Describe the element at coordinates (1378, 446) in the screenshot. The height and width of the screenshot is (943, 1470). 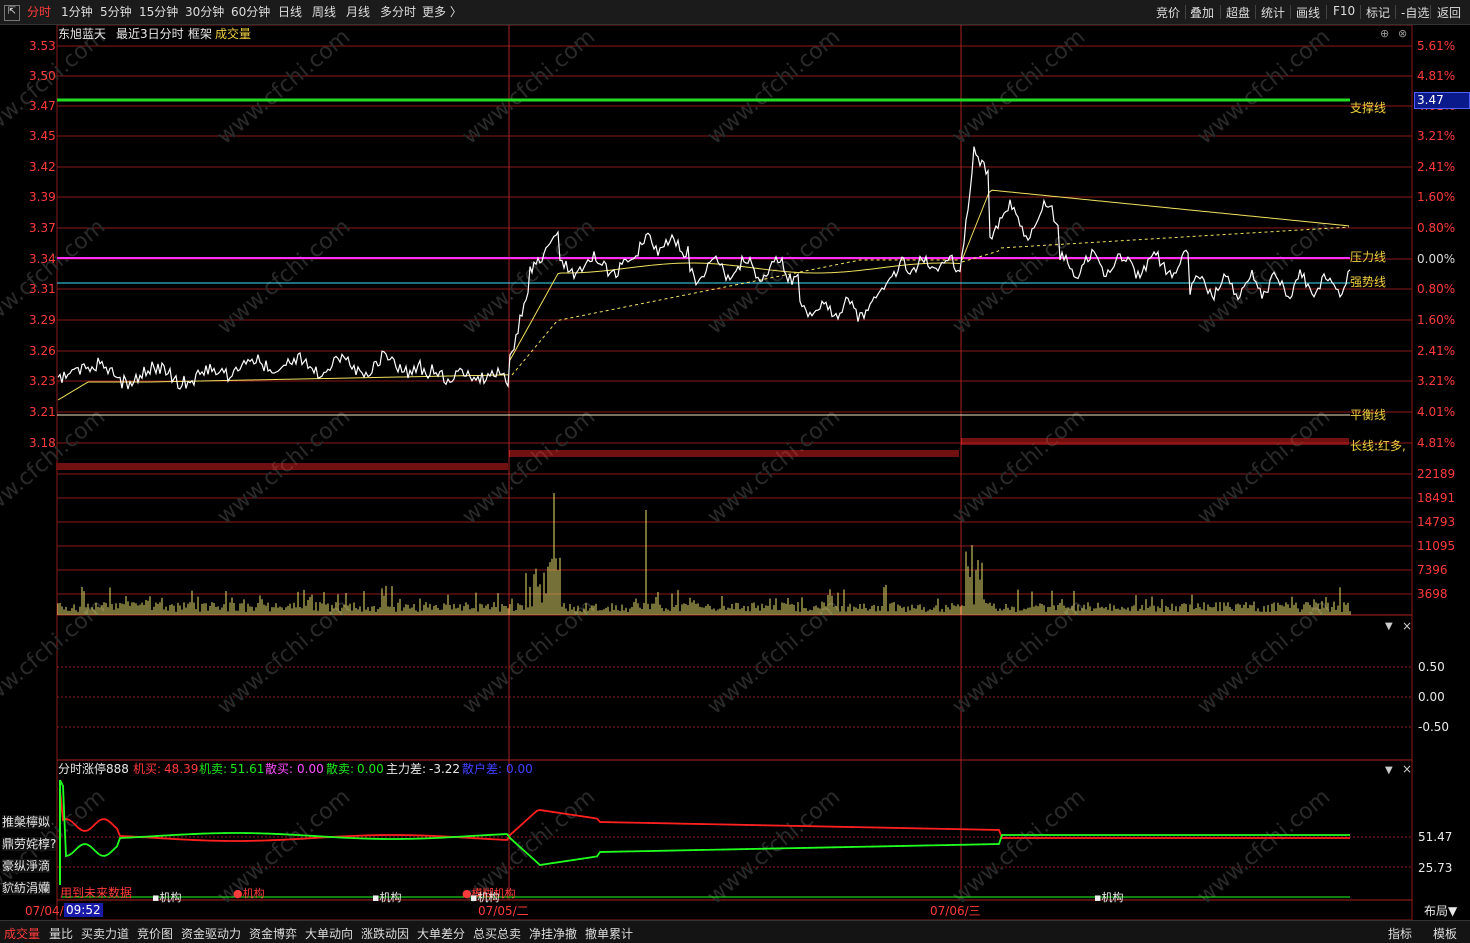
I see `long-line-label: 长线:红多,` at that location.